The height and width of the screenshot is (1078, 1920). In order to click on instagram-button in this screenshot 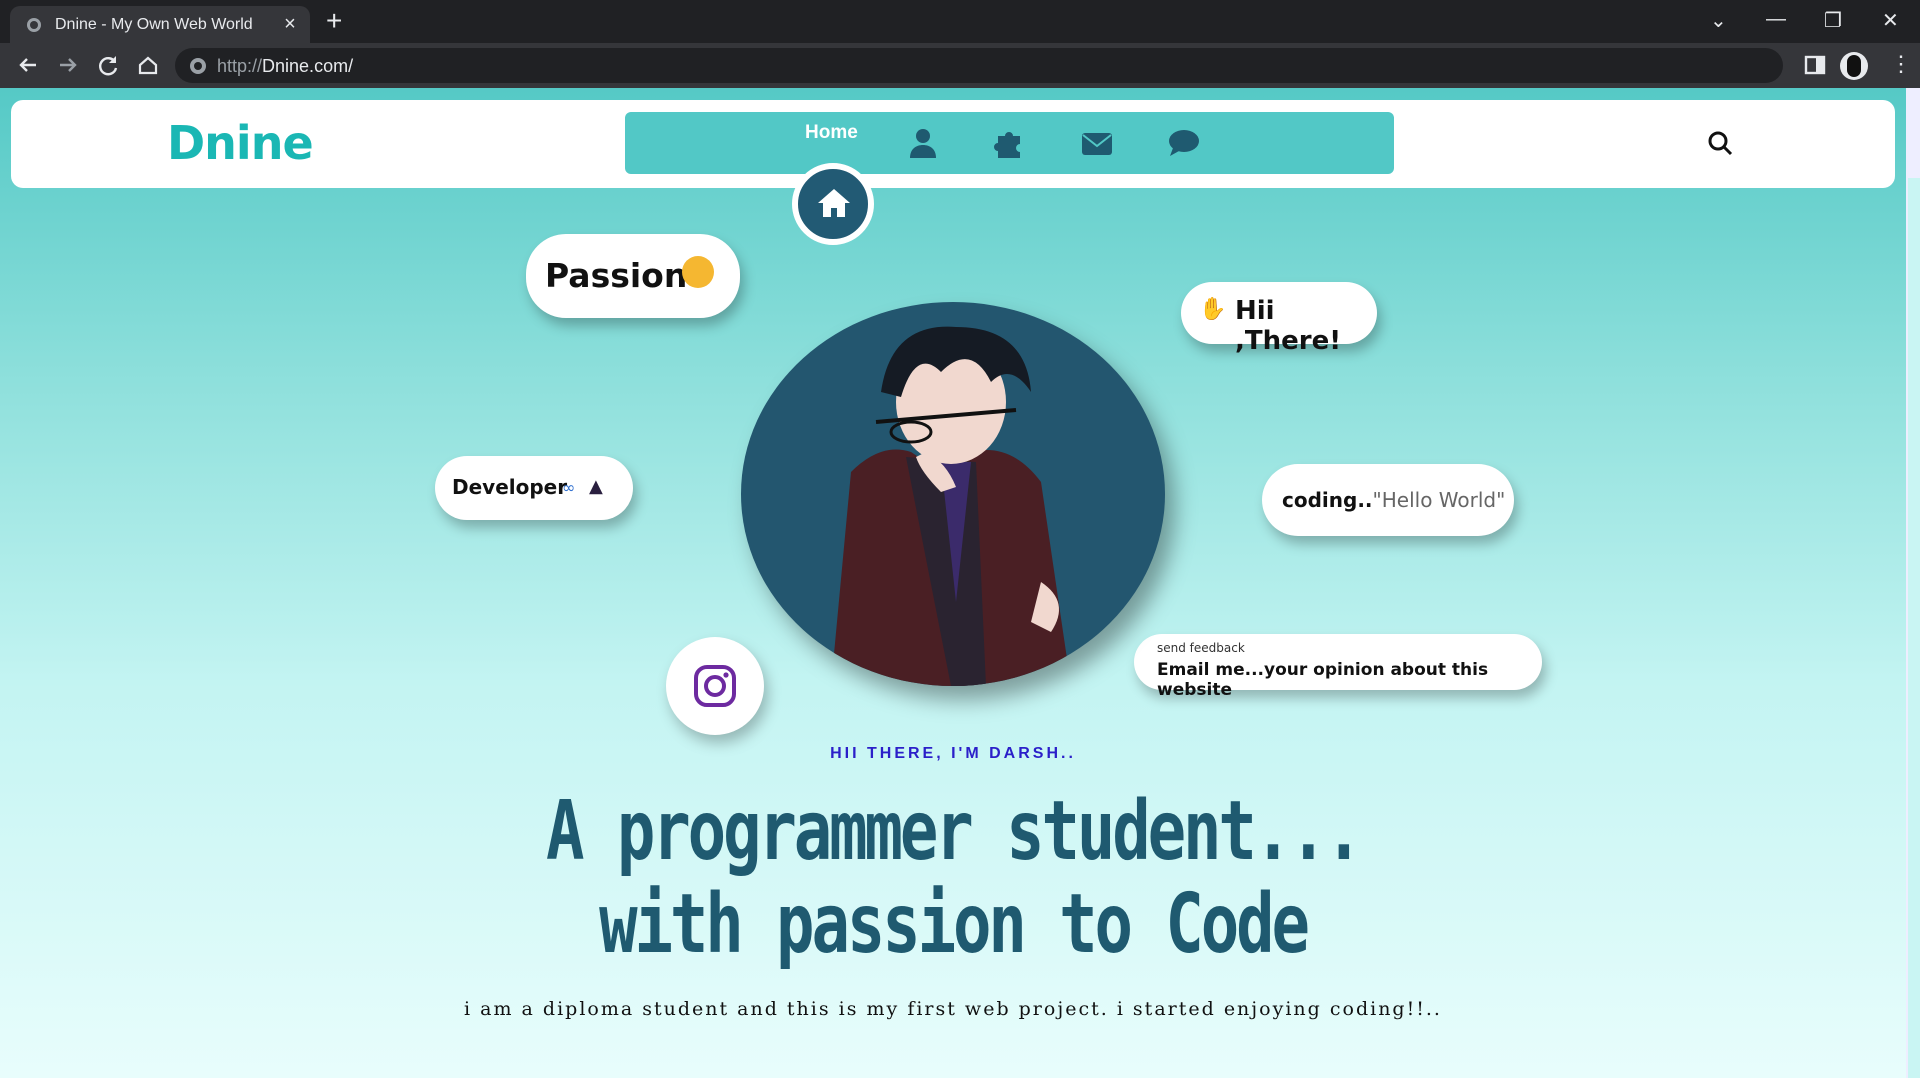, I will do `click(715, 686)`.